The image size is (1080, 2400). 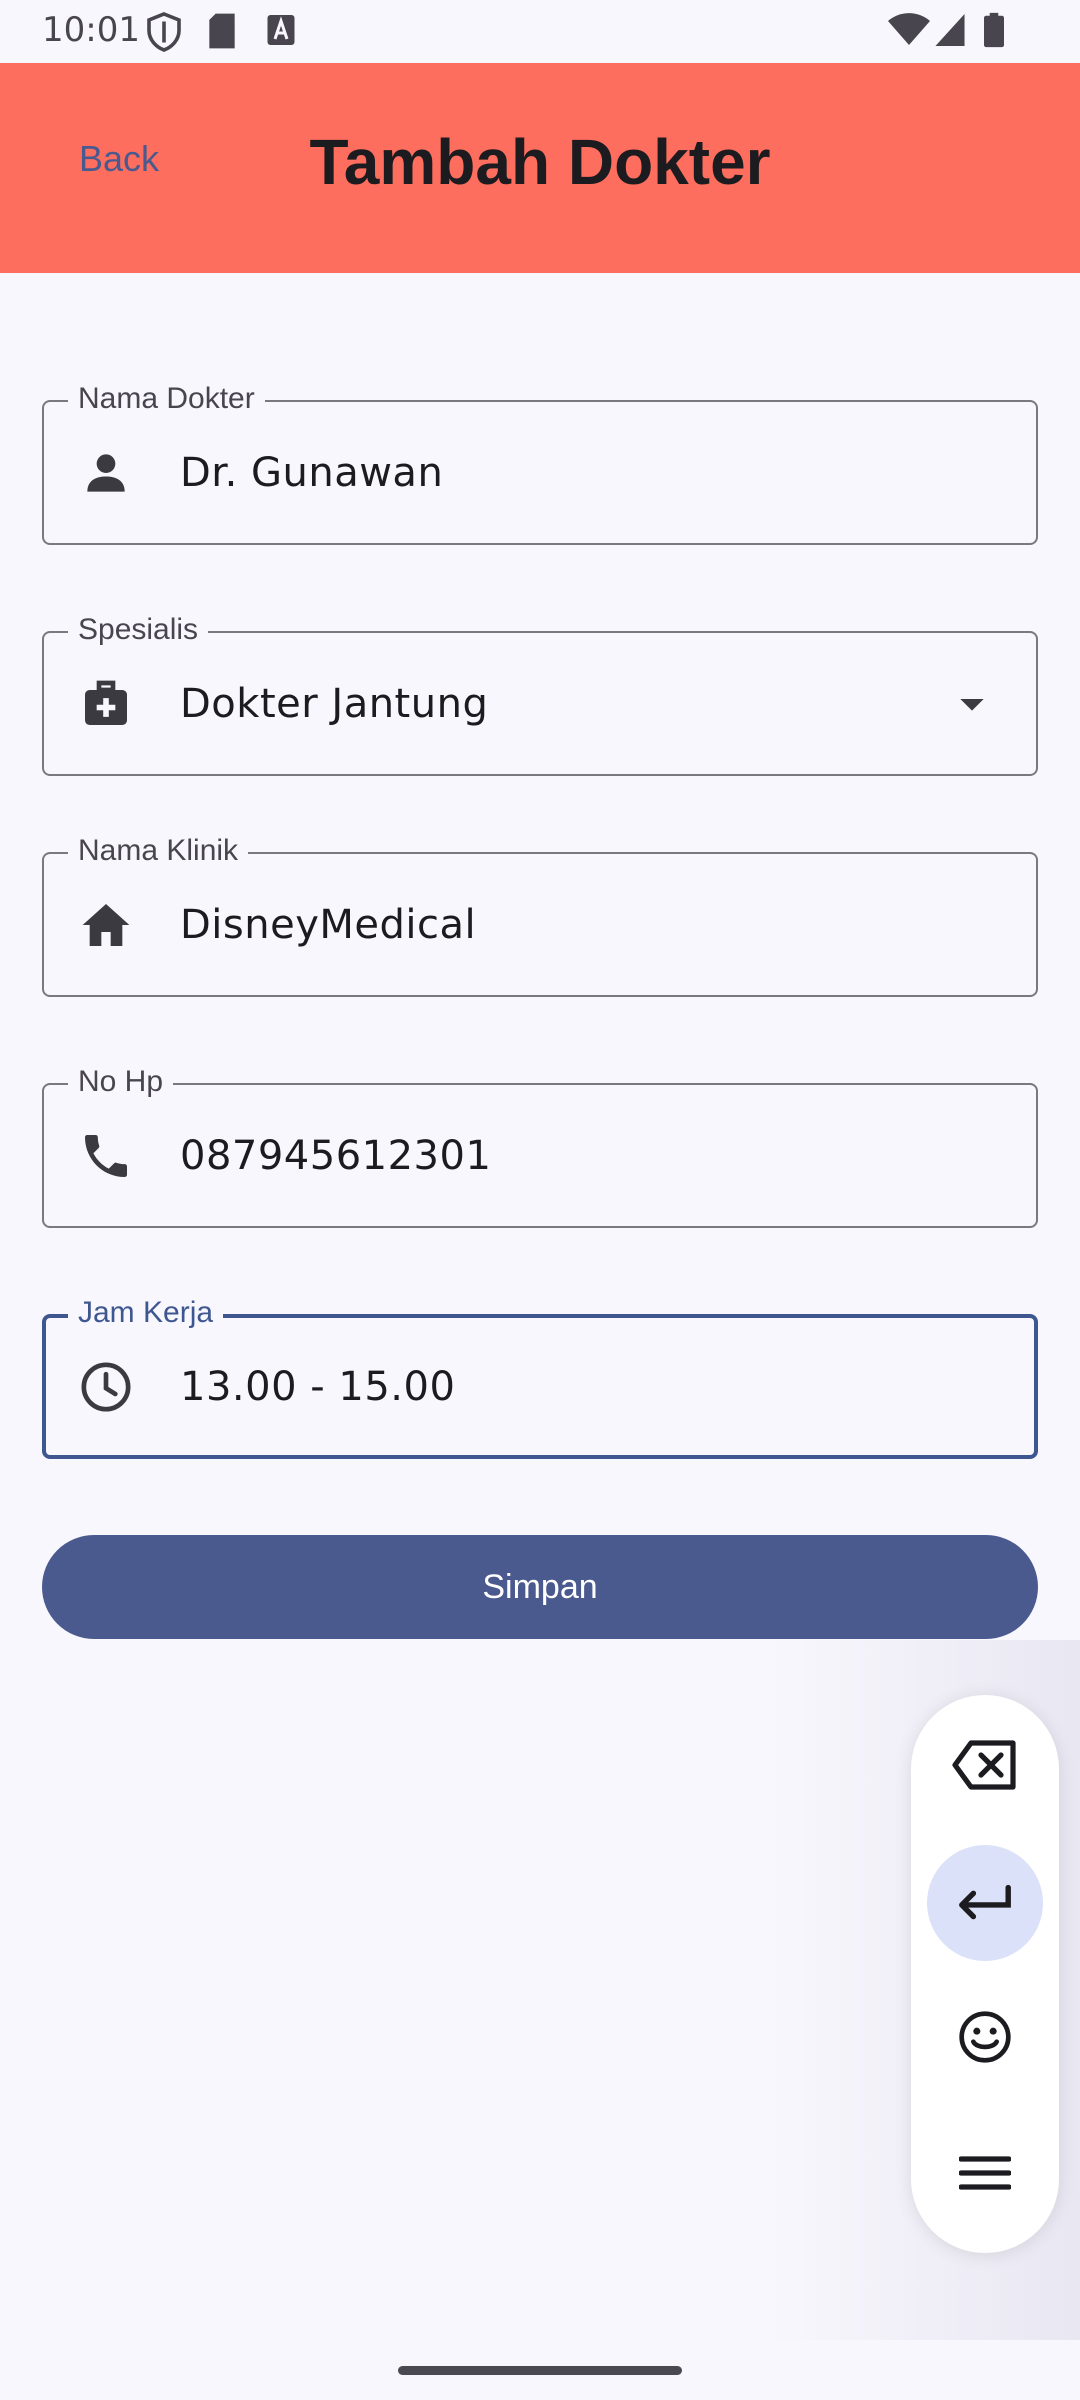 I want to click on gesture-nav-handle, so click(x=540, y=2370).